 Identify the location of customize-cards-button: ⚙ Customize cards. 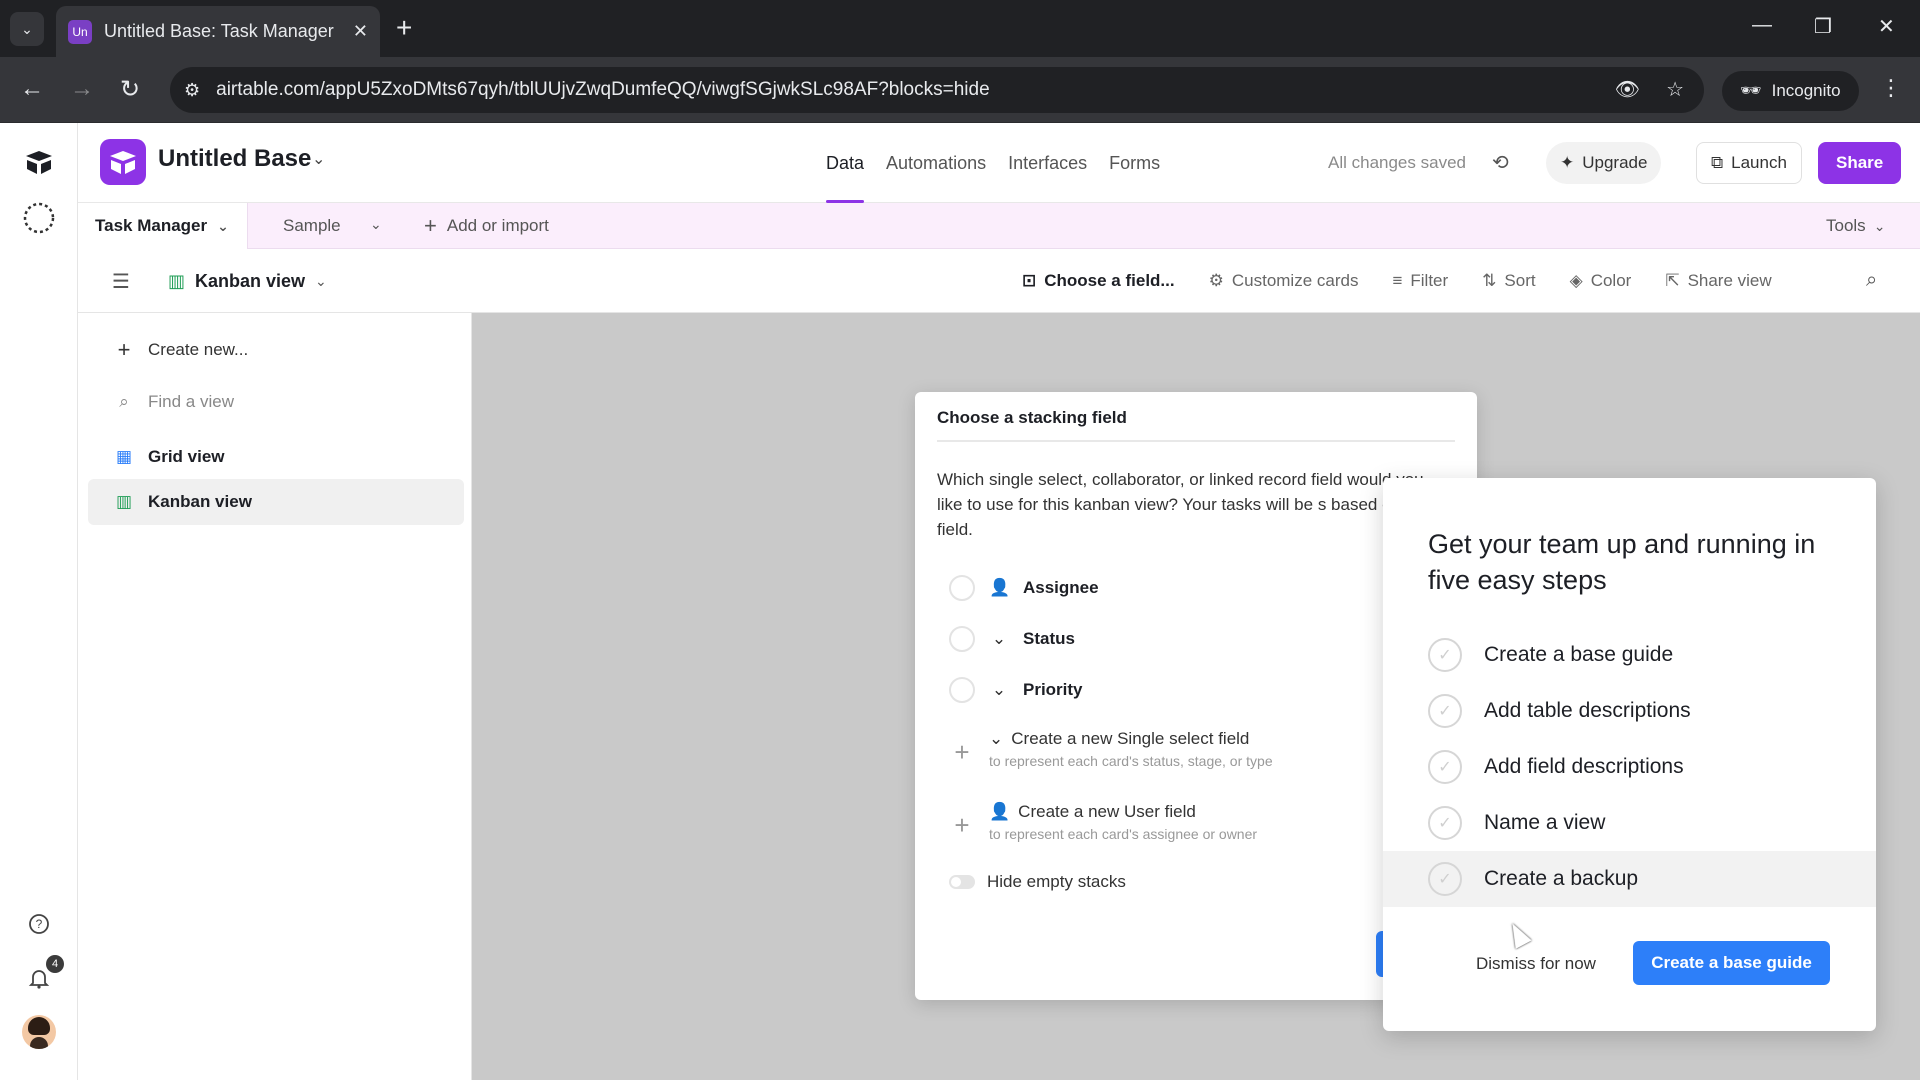
(1284, 281).